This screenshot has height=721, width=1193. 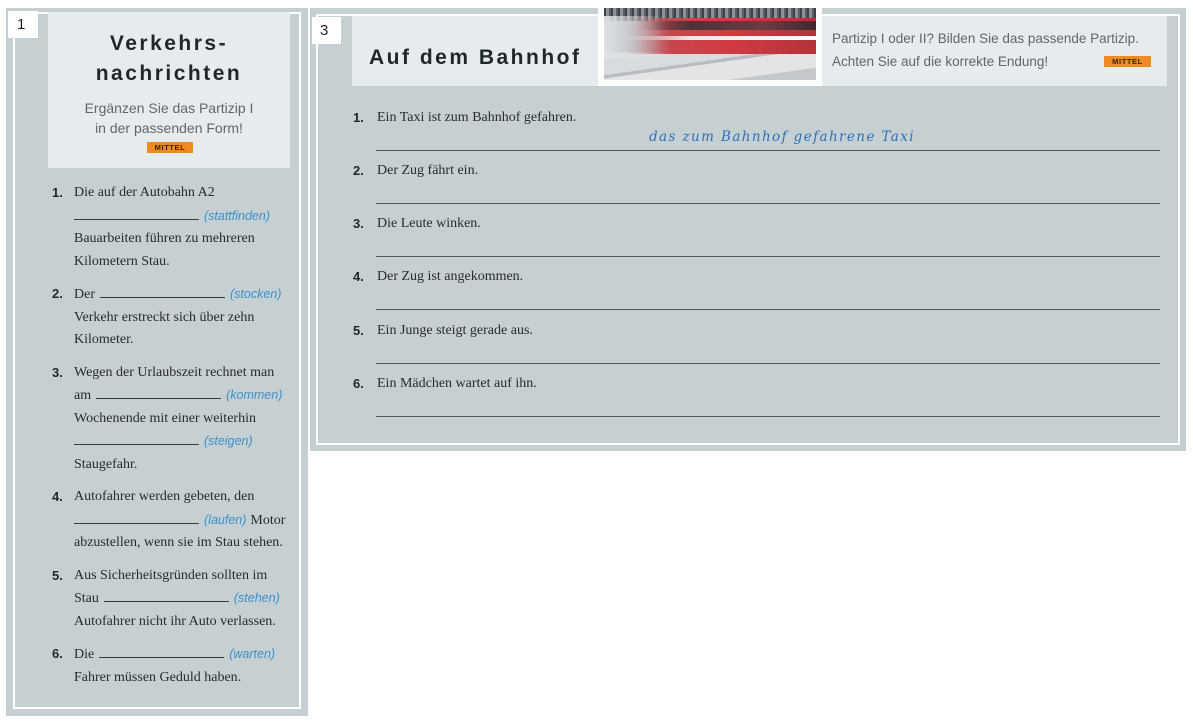 What do you see at coordinates (169, 128) in the screenshot?
I see `instruction-line-2: in der passenden Form!` at bounding box center [169, 128].